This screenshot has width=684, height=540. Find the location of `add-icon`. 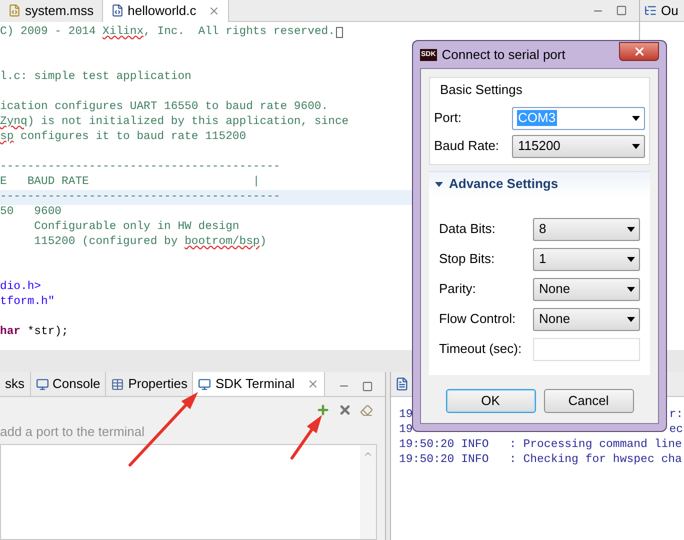

add-icon is located at coordinates (323, 410).